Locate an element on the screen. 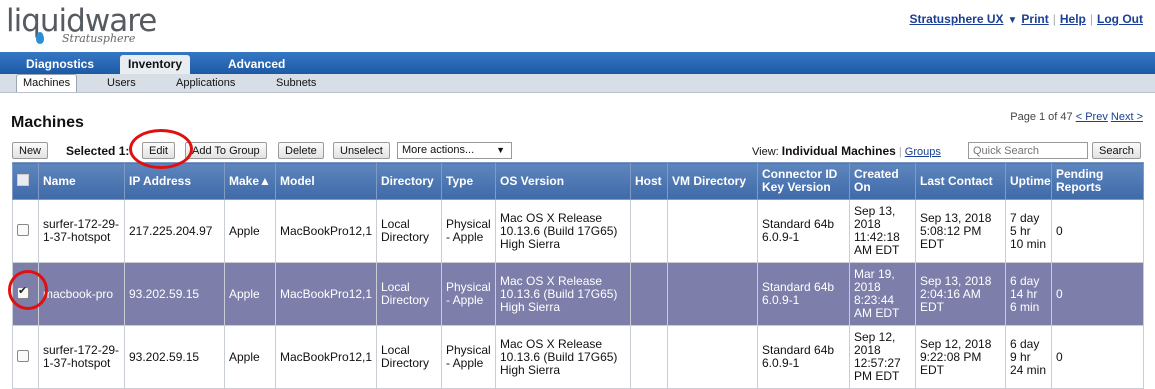 This screenshot has width=1155, height=389. pager: Page 1 of 47 < Prev Next > is located at coordinates (1076, 117).